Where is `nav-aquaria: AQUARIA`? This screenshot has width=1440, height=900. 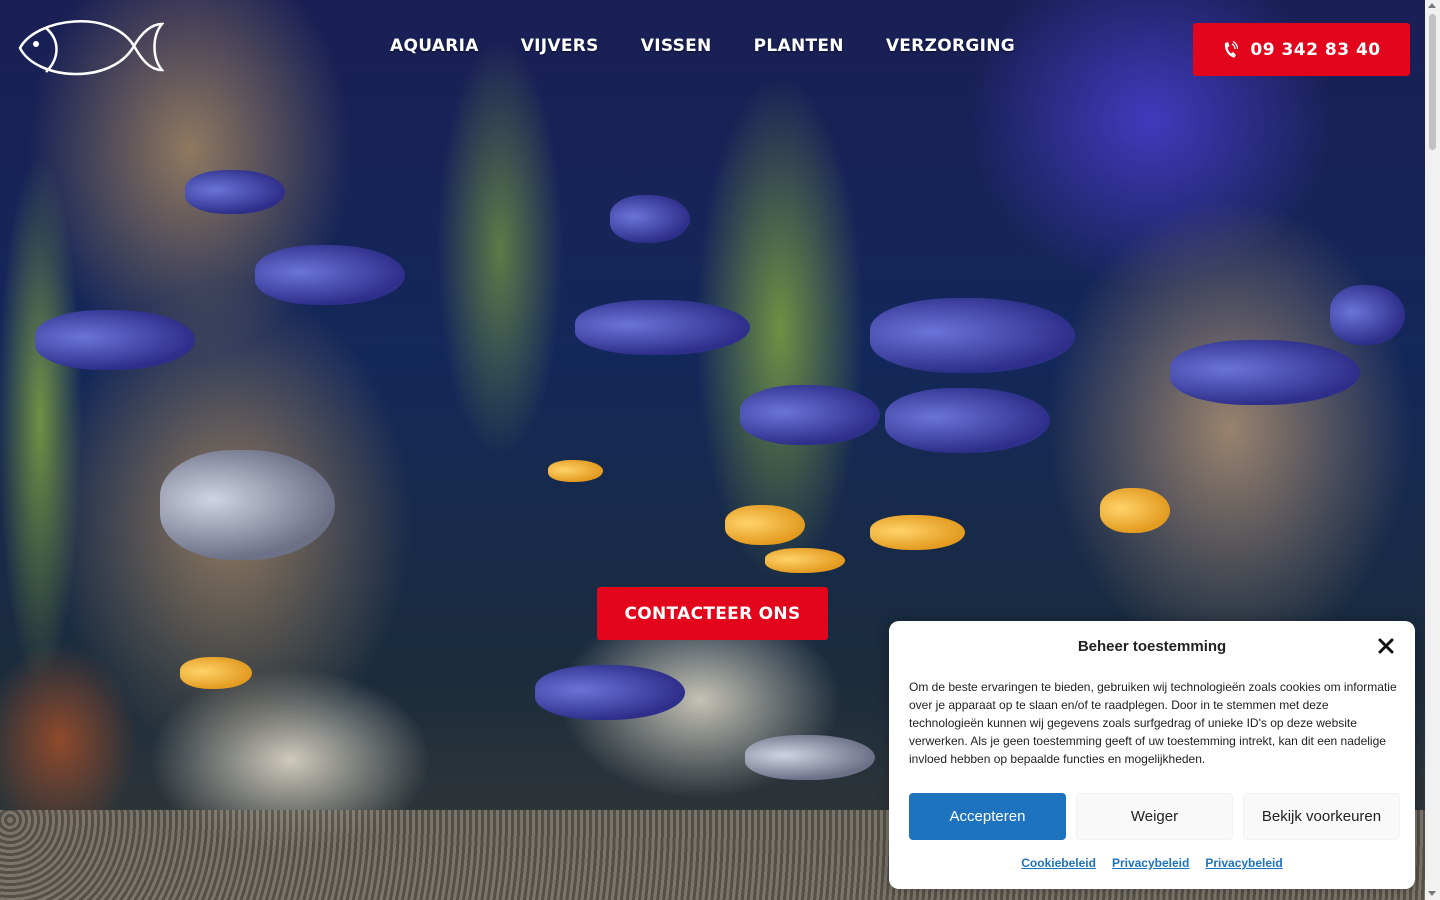 nav-aquaria: AQUARIA is located at coordinates (434, 46).